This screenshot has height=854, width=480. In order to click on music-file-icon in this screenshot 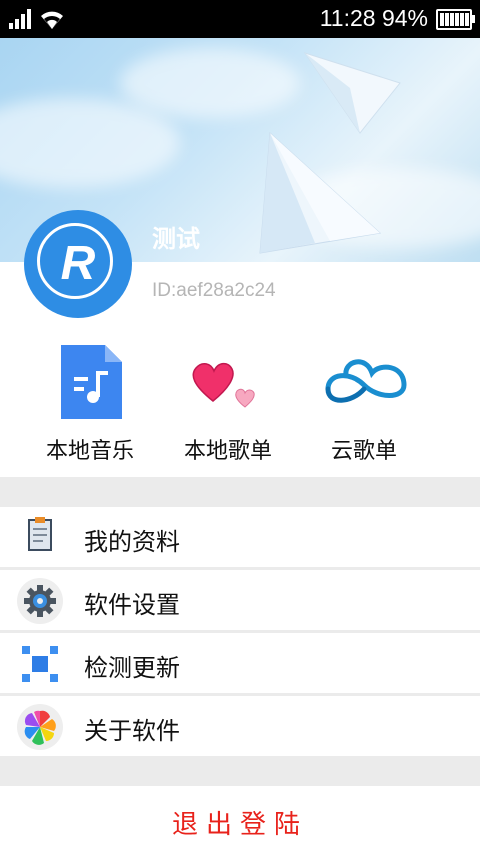, I will do `click(90, 382)`.